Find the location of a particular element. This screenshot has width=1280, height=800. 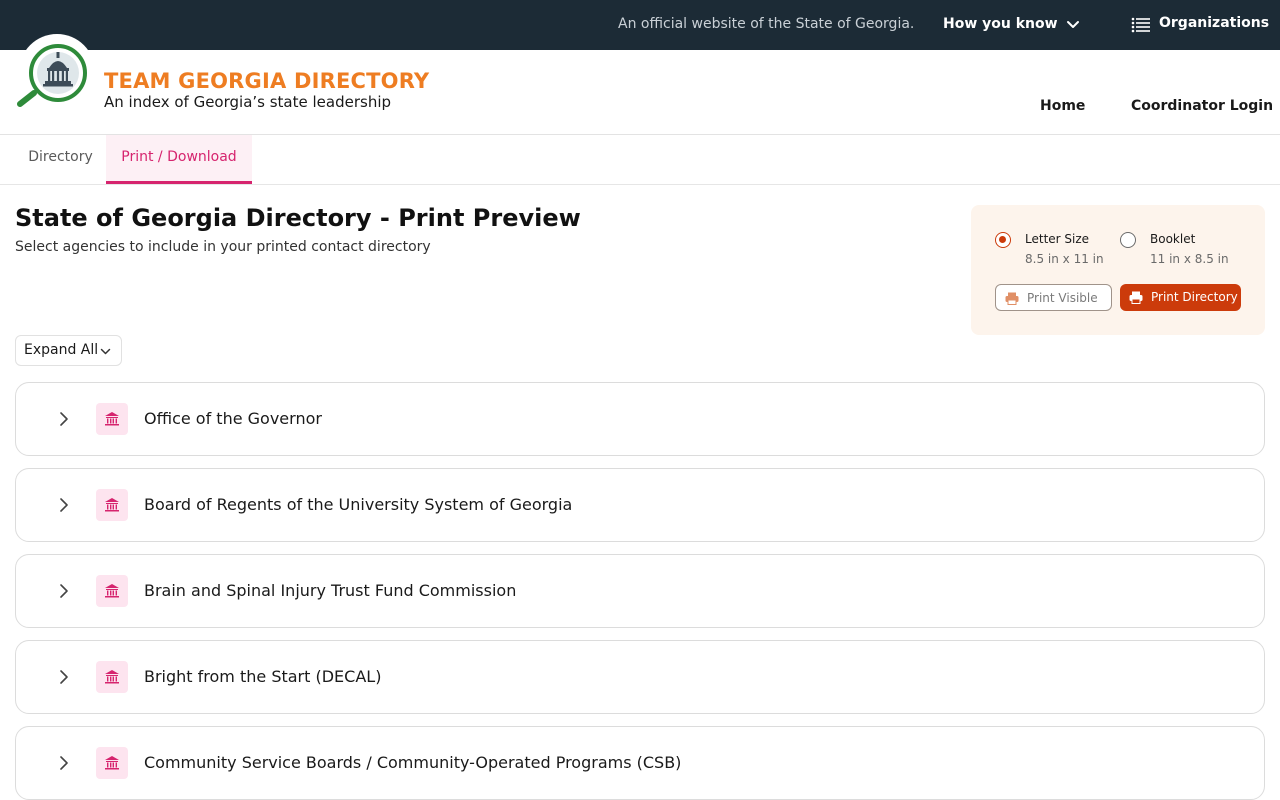

agency-item: Office of the Governor is located at coordinates (640, 419).